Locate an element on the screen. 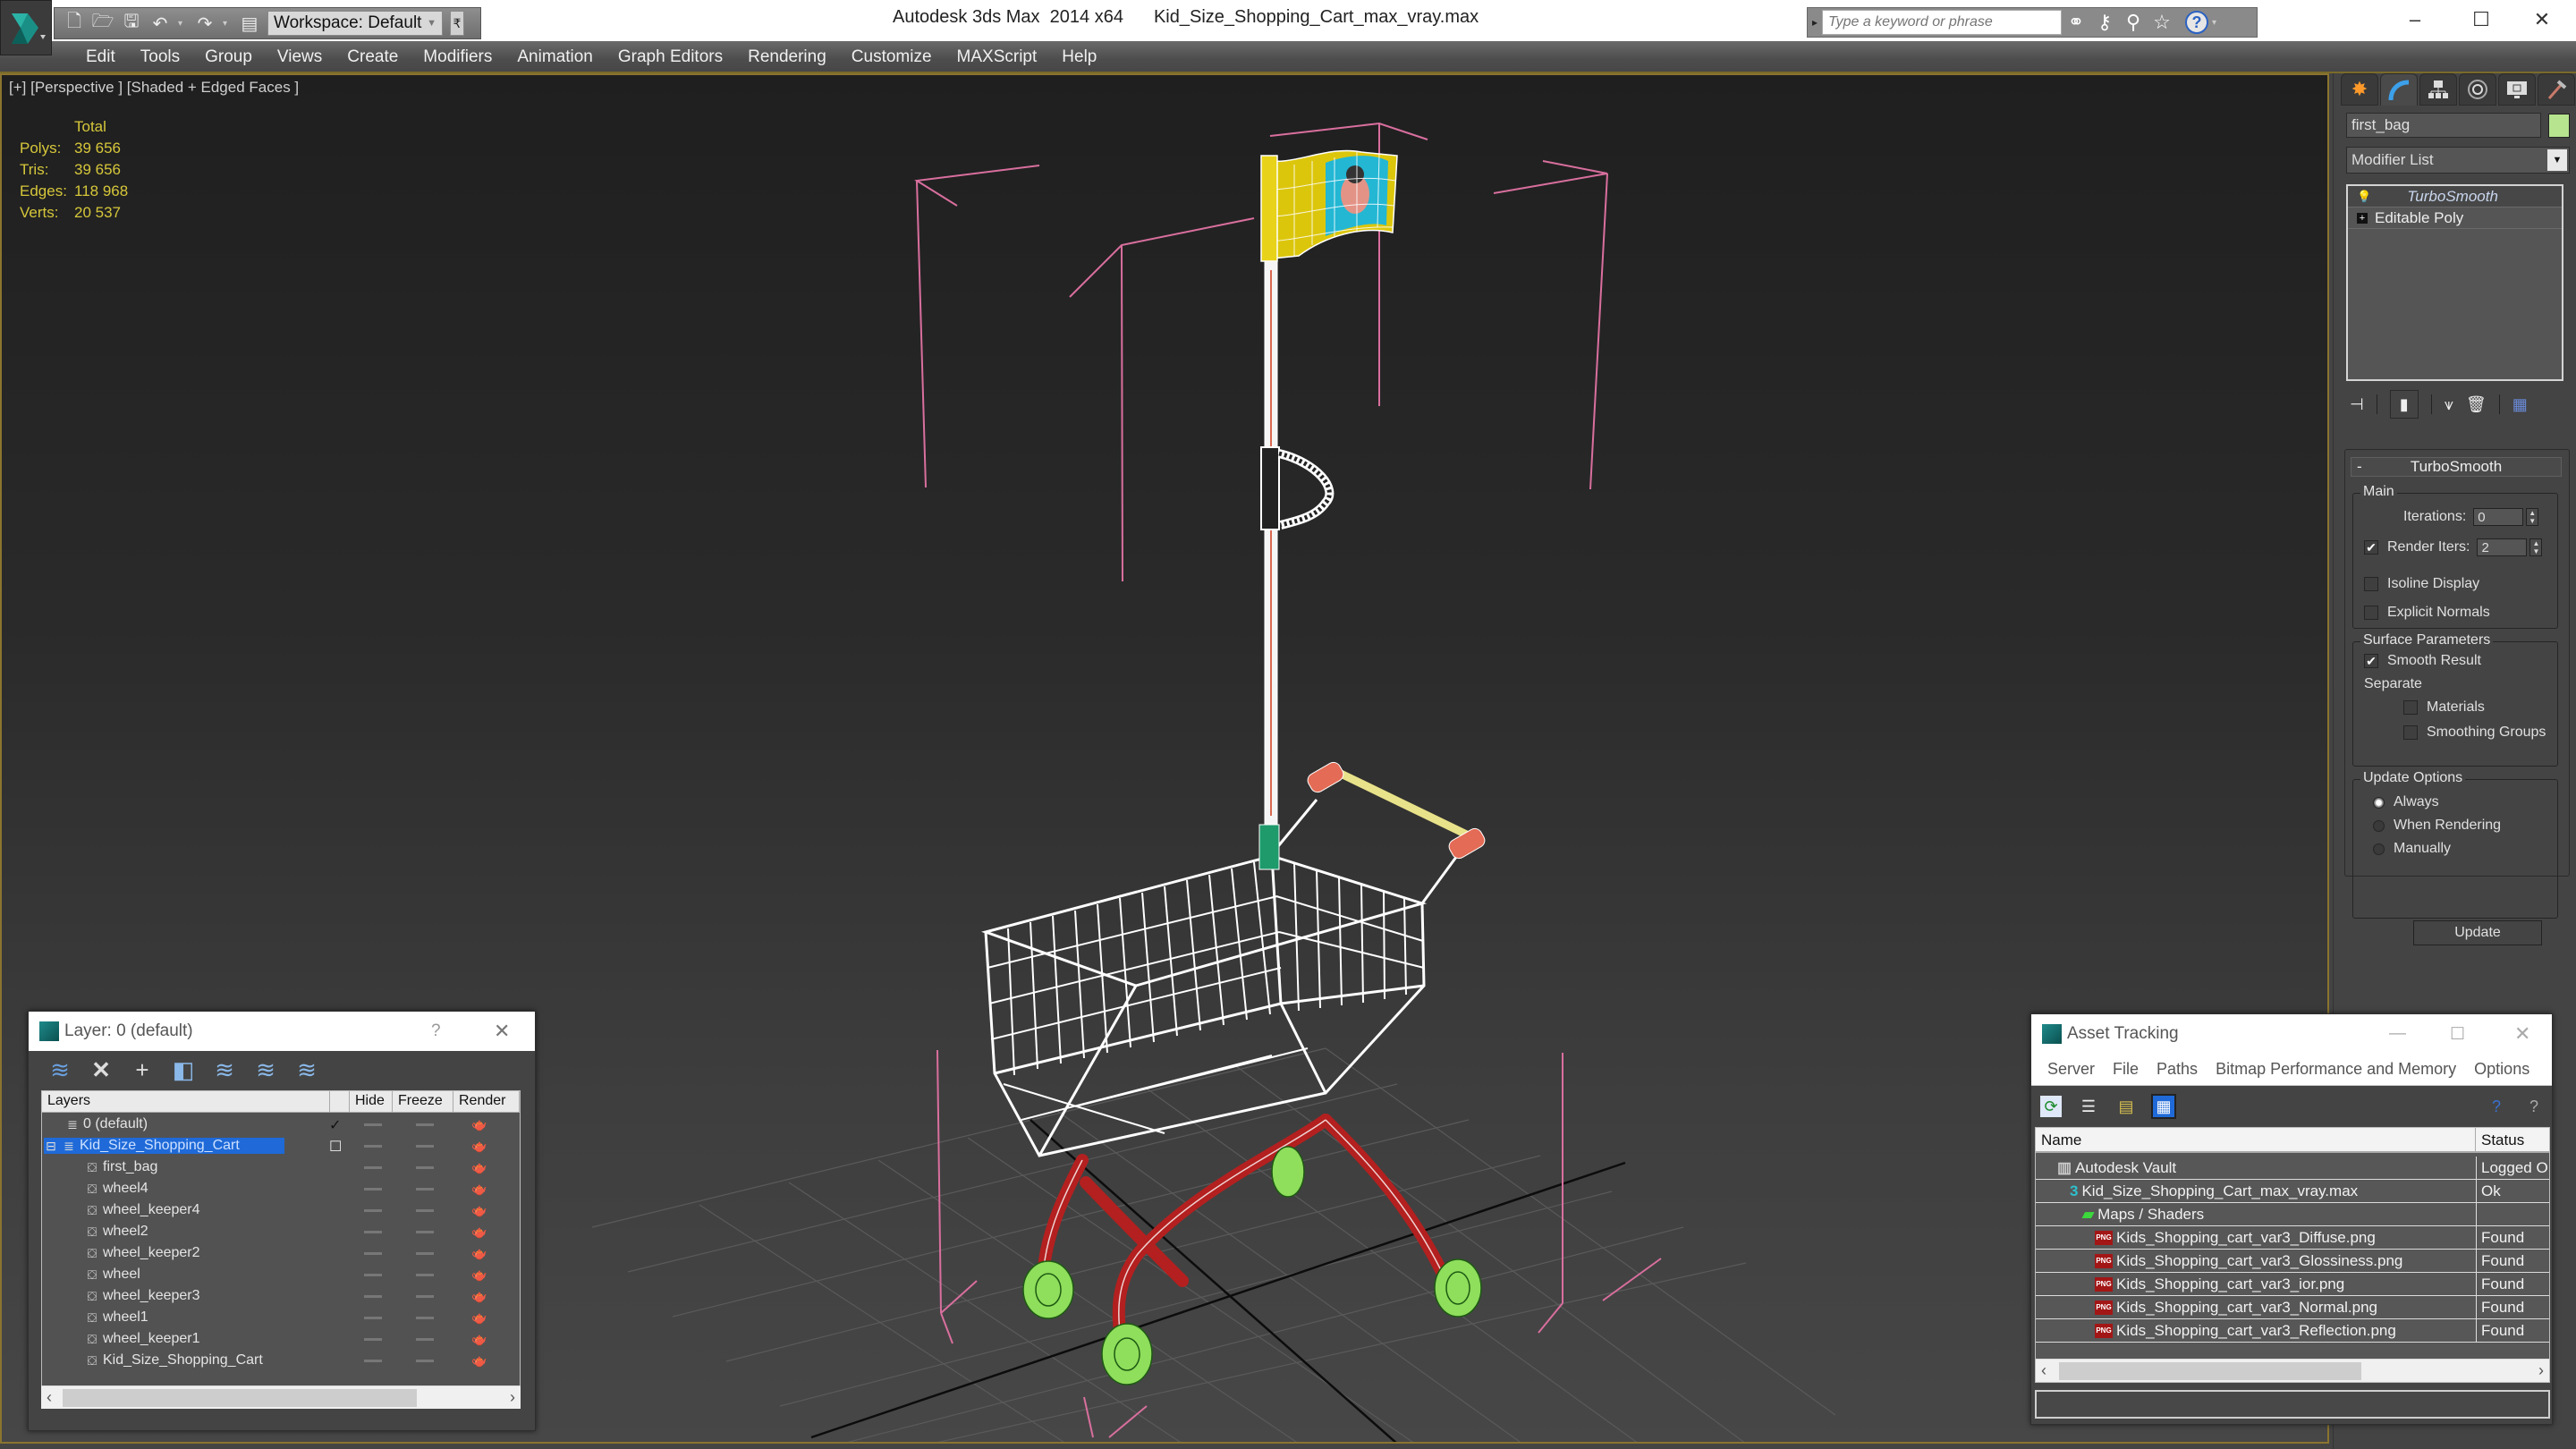  search-input is located at coordinates (1942, 22).